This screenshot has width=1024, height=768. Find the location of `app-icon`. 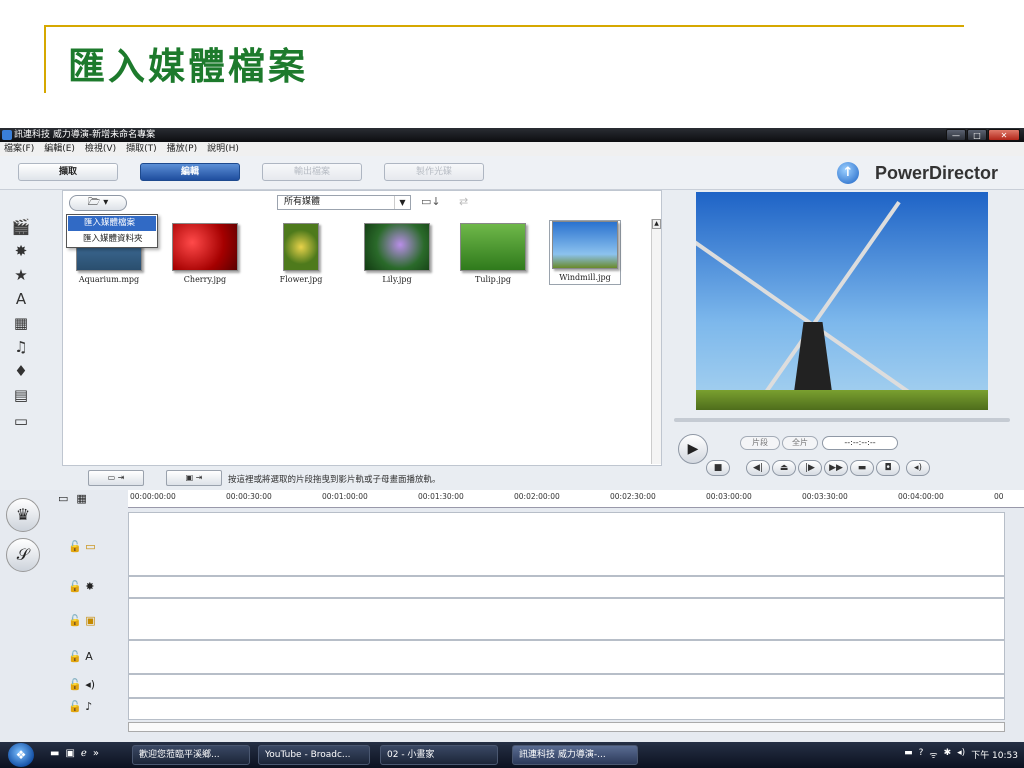

app-icon is located at coordinates (7, 135).